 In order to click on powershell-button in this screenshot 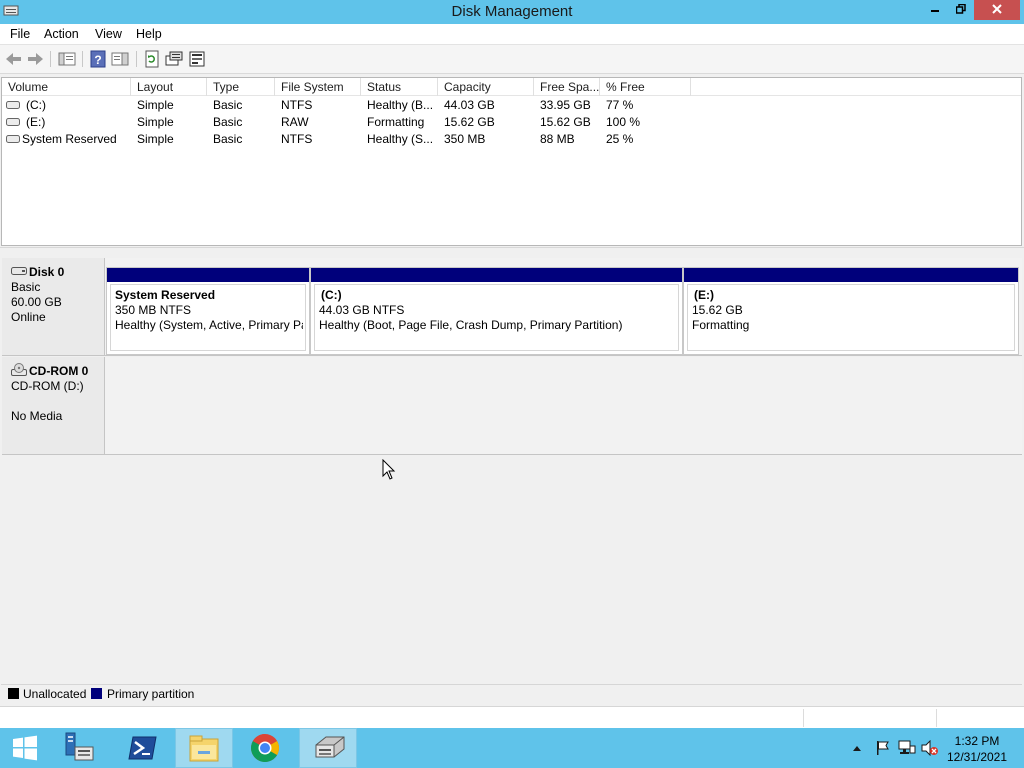, I will do `click(144, 748)`.